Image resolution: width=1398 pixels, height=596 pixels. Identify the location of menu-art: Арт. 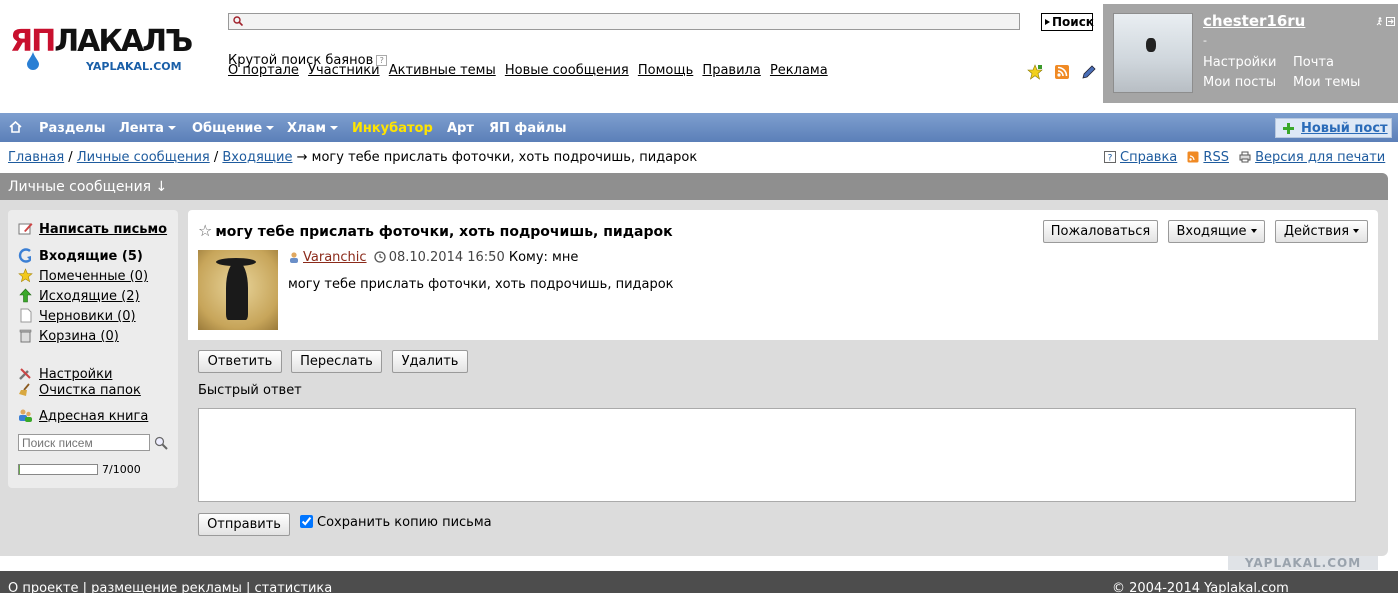
(460, 128).